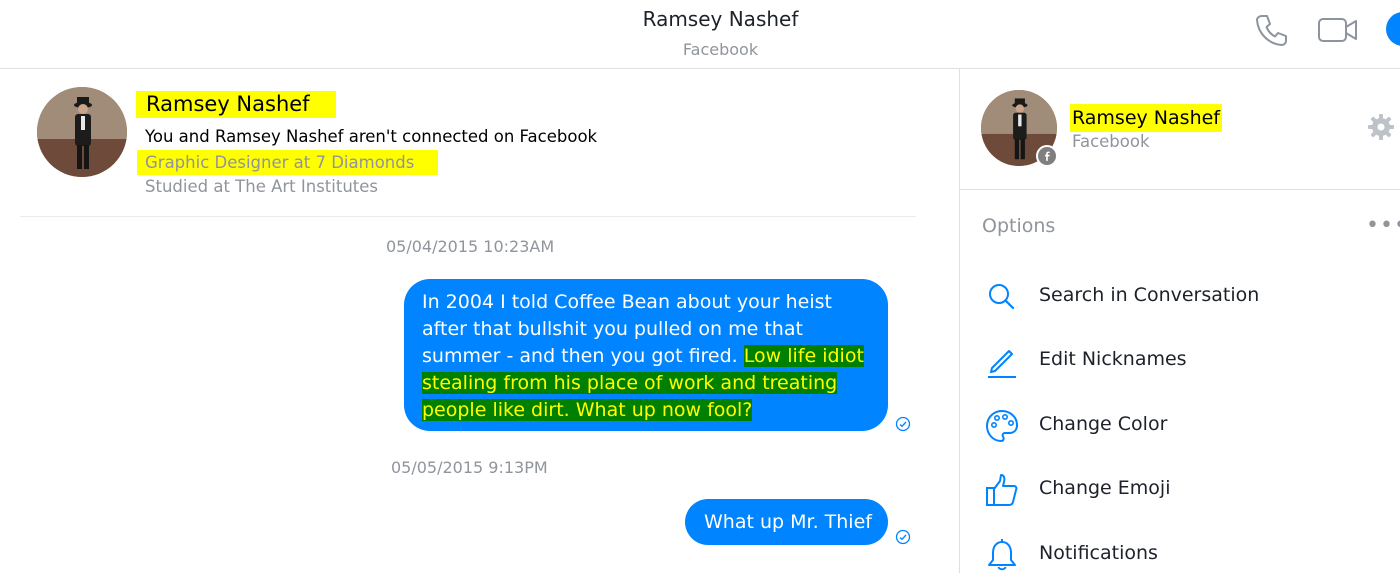 The height and width of the screenshot is (582, 1400). Describe the element at coordinates (1111, 141) in the screenshot. I see `info-panel-subtitle: Facebook` at that location.